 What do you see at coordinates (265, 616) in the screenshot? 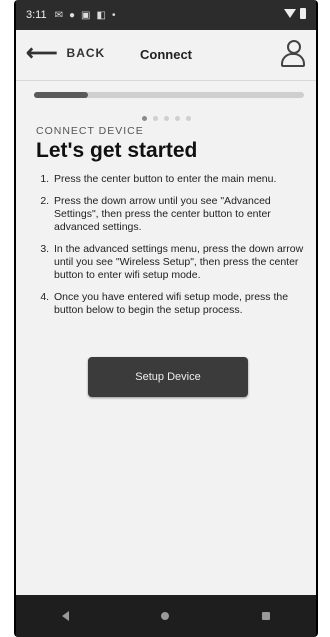
I see `nav-recents-icon` at bounding box center [265, 616].